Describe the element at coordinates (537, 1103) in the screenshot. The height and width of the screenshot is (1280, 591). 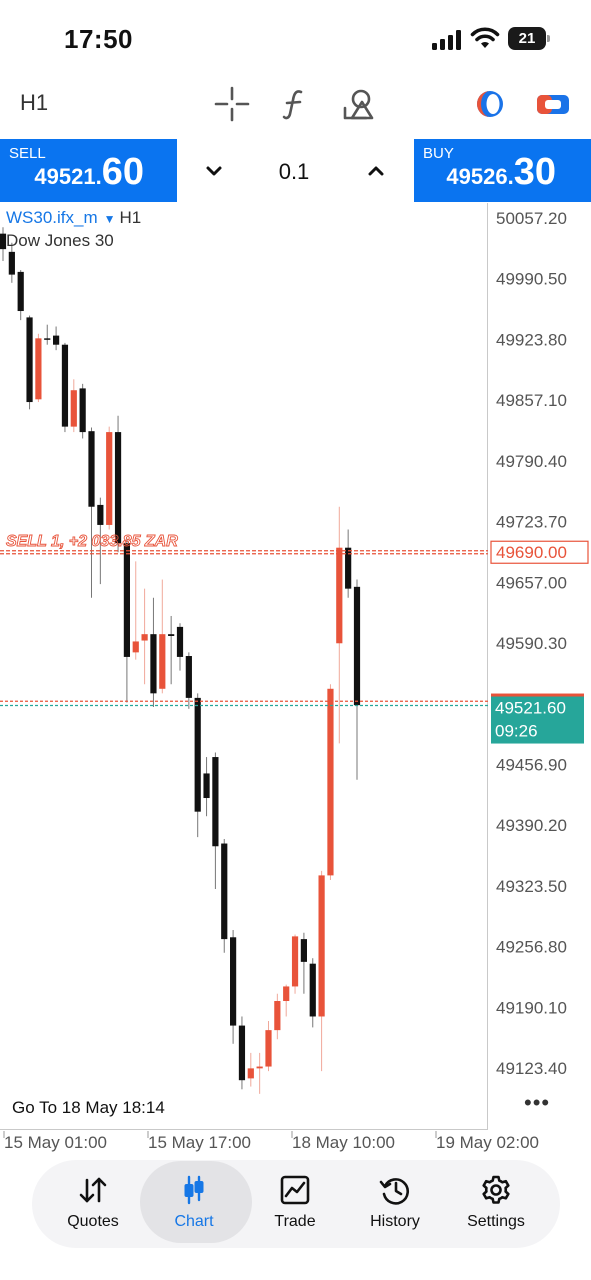
I see `more-dots-icon: •••` at that location.